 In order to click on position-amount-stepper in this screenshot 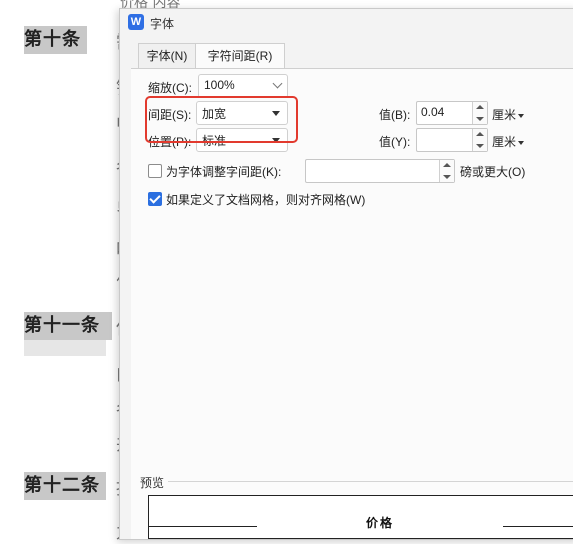, I will do `click(479, 140)`.